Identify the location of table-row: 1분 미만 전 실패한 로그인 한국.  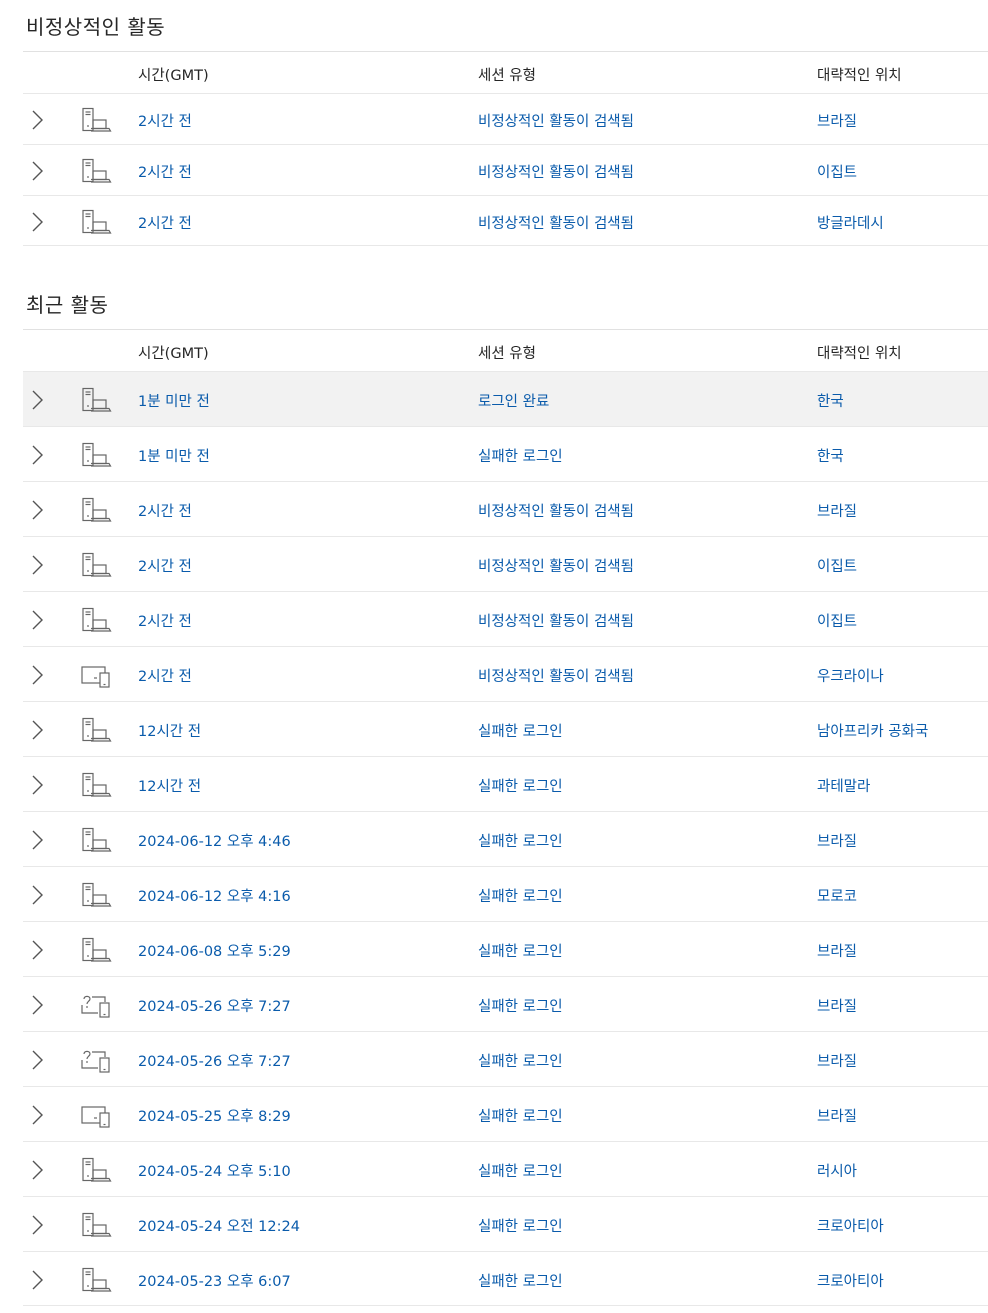
(505, 453).